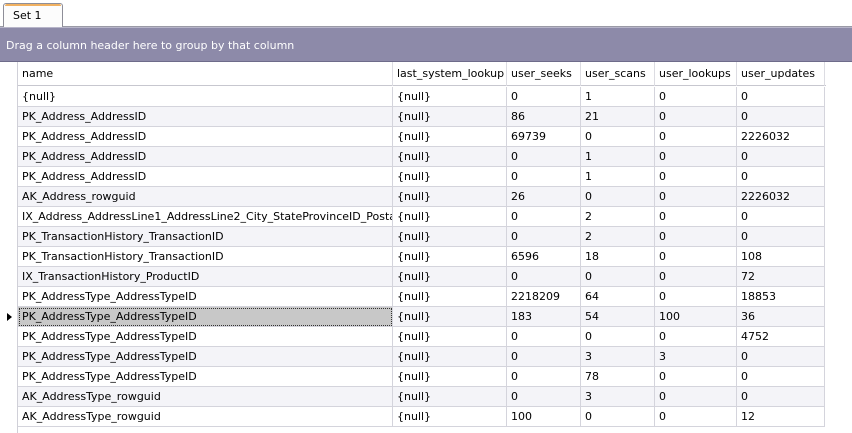 The height and width of the screenshot is (433, 852). Describe the element at coordinates (618, 317) in the screenshot. I see `cell-user-scans: 54` at that location.